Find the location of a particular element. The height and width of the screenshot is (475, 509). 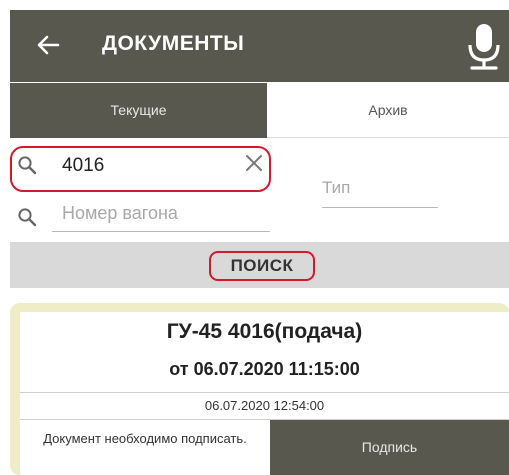

back-button is located at coordinates (49, 45).